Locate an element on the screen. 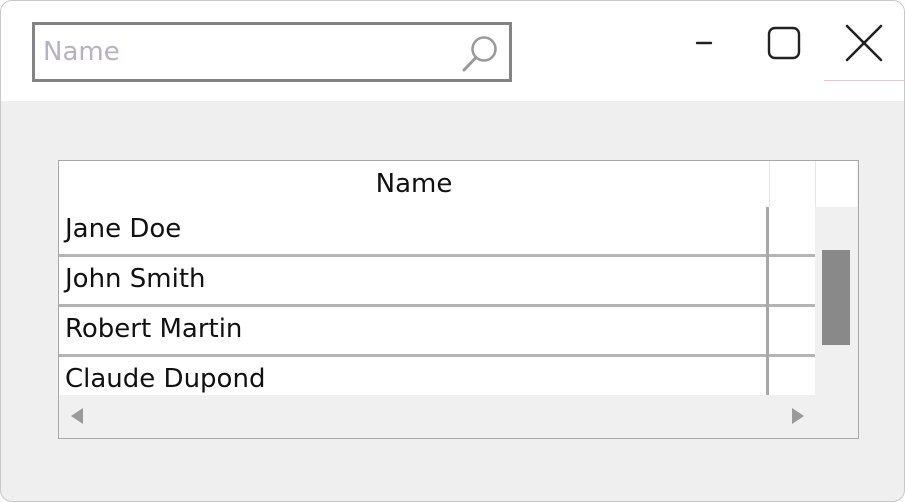 The image size is (905, 502). minimize-button is located at coordinates (704, 43).